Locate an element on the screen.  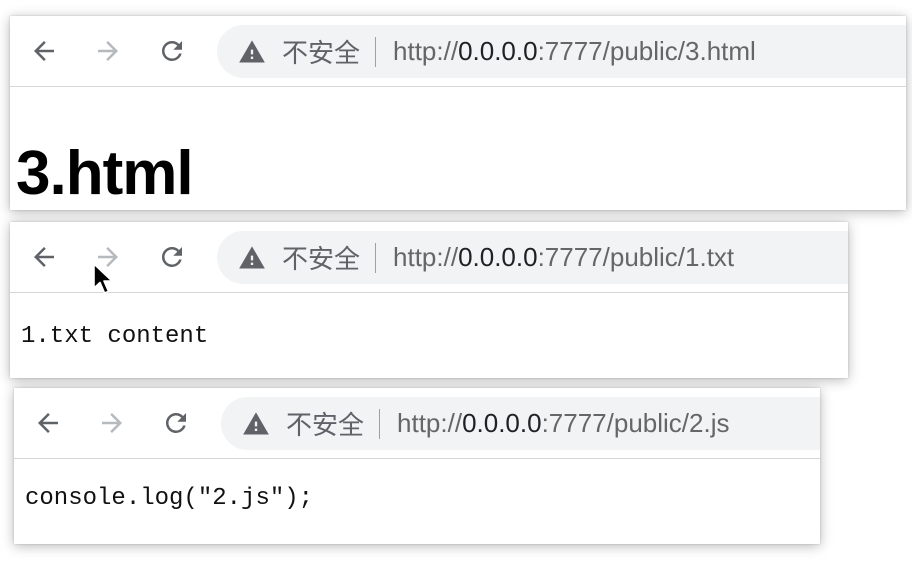
address-bar: 不安全 http://0.0.0.0:7777/public/3.html is located at coordinates (561, 51).